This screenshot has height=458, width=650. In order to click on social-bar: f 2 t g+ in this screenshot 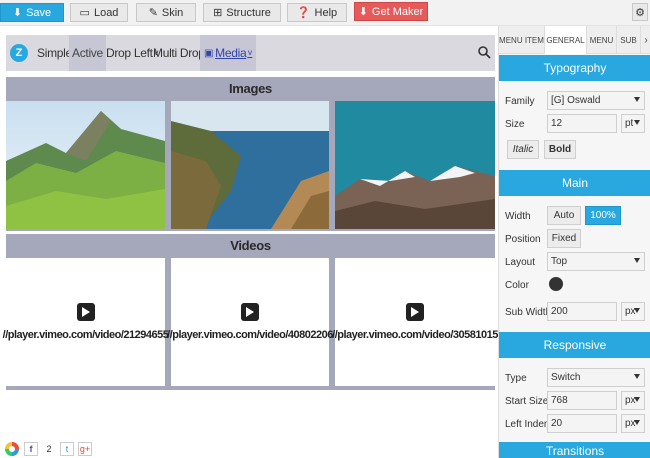, I will do `click(48, 449)`.